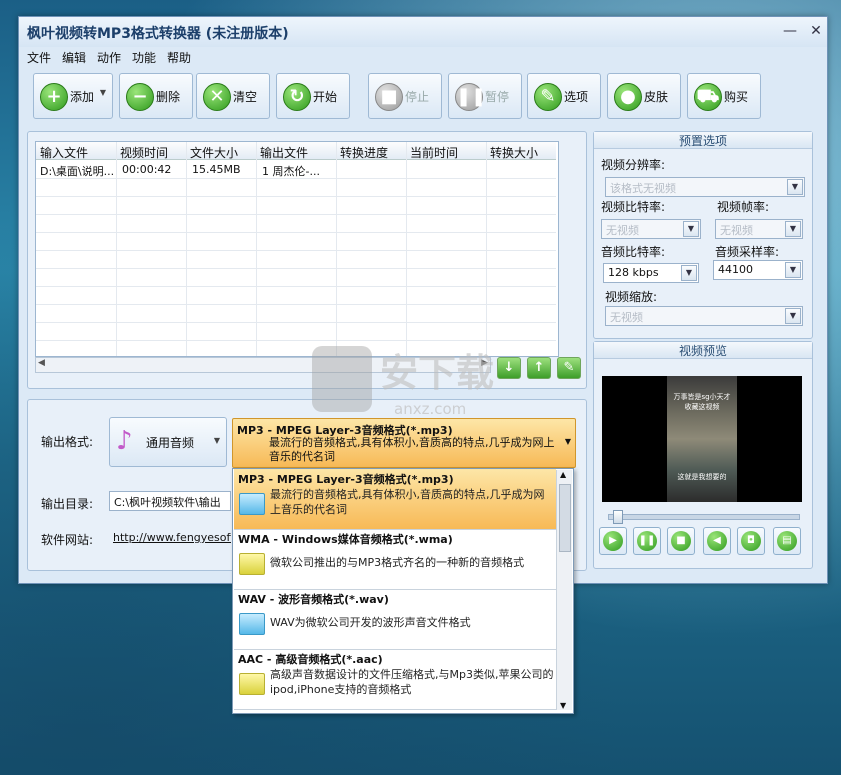 The image size is (841, 775). Describe the element at coordinates (790, 31) in the screenshot. I see `minimize-button: —` at that location.